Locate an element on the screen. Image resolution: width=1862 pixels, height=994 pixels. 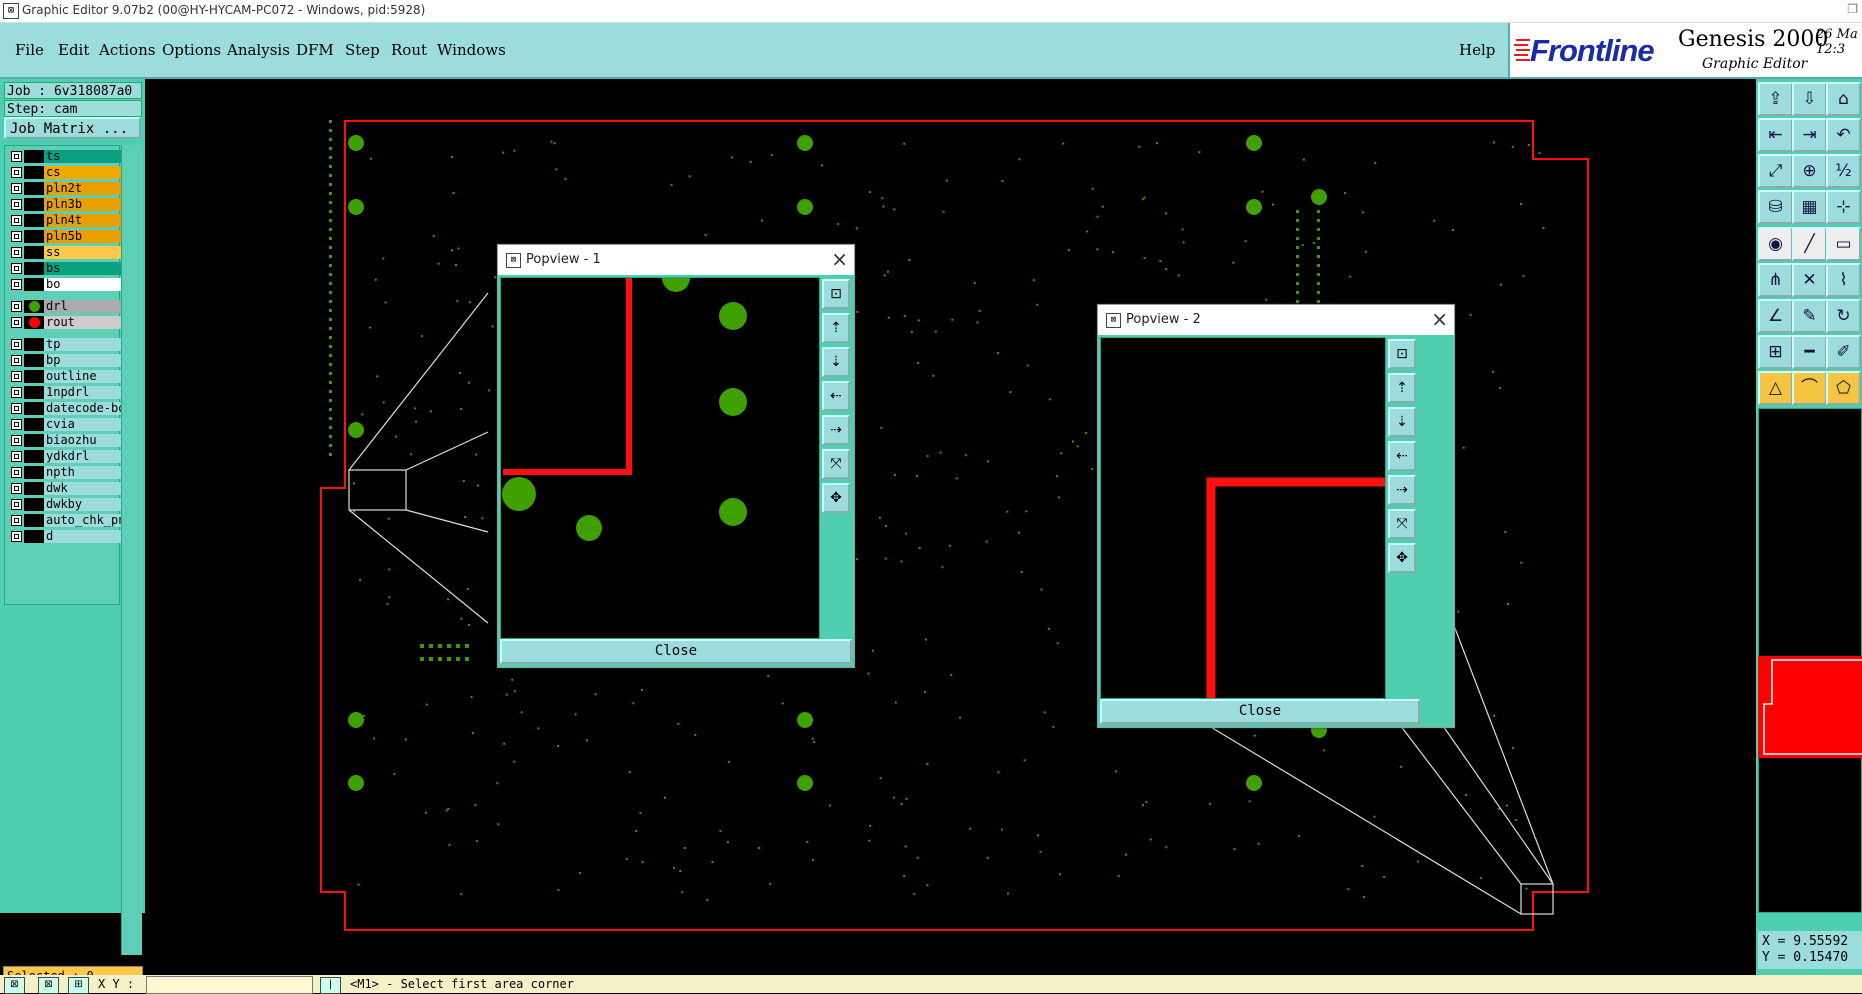
popview-1-view is located at coordinates (660, 458).